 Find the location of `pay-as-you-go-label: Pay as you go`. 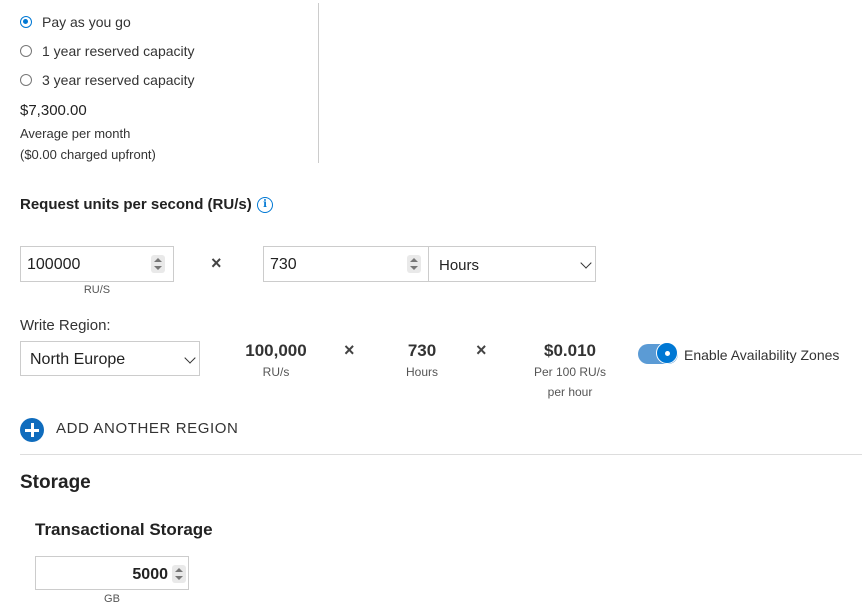

pay-as-you-go-label: Pay as you go is located at coordinates (86, 22).